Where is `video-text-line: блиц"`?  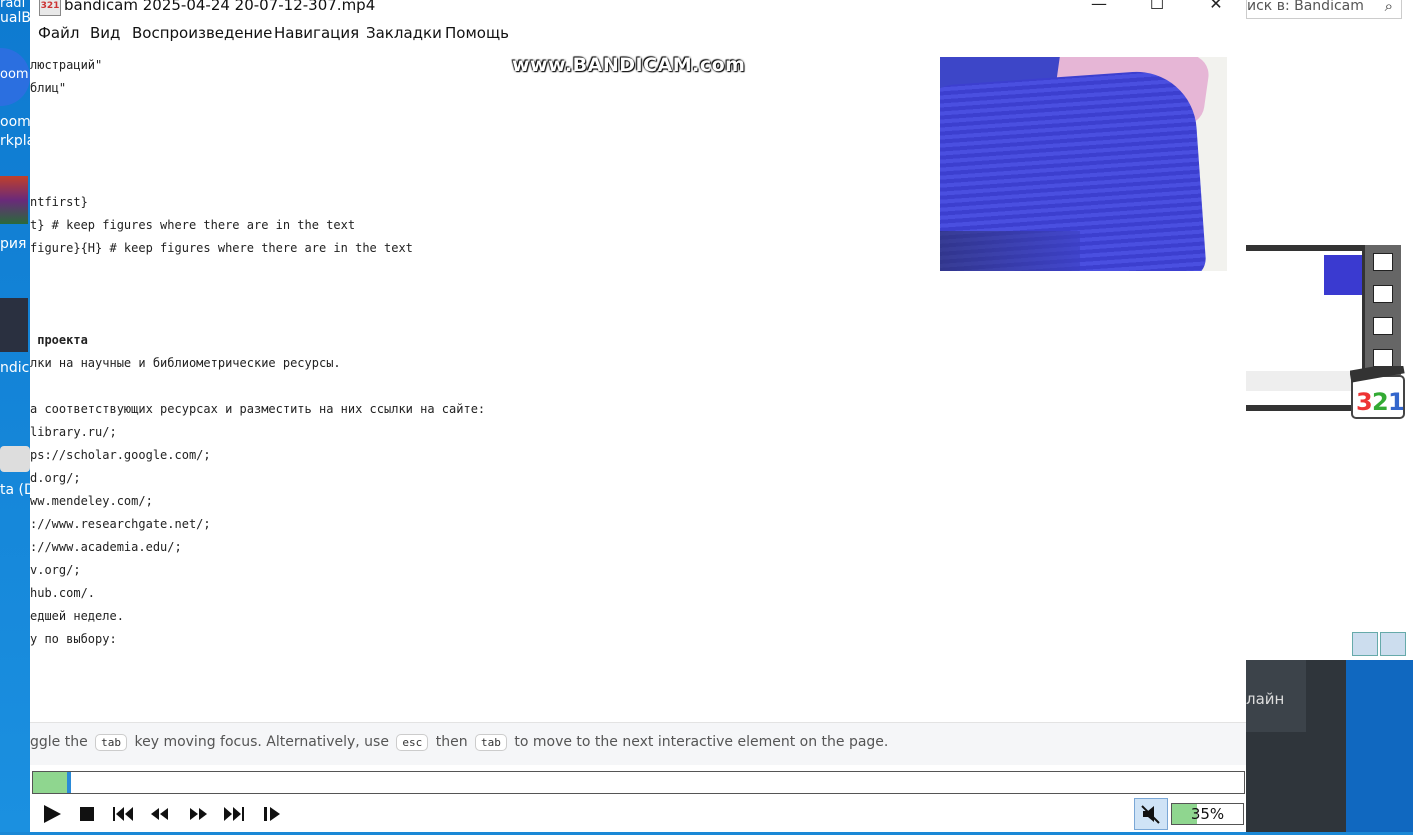
video-text-line: блиц" is located at coordinates (48, 88).